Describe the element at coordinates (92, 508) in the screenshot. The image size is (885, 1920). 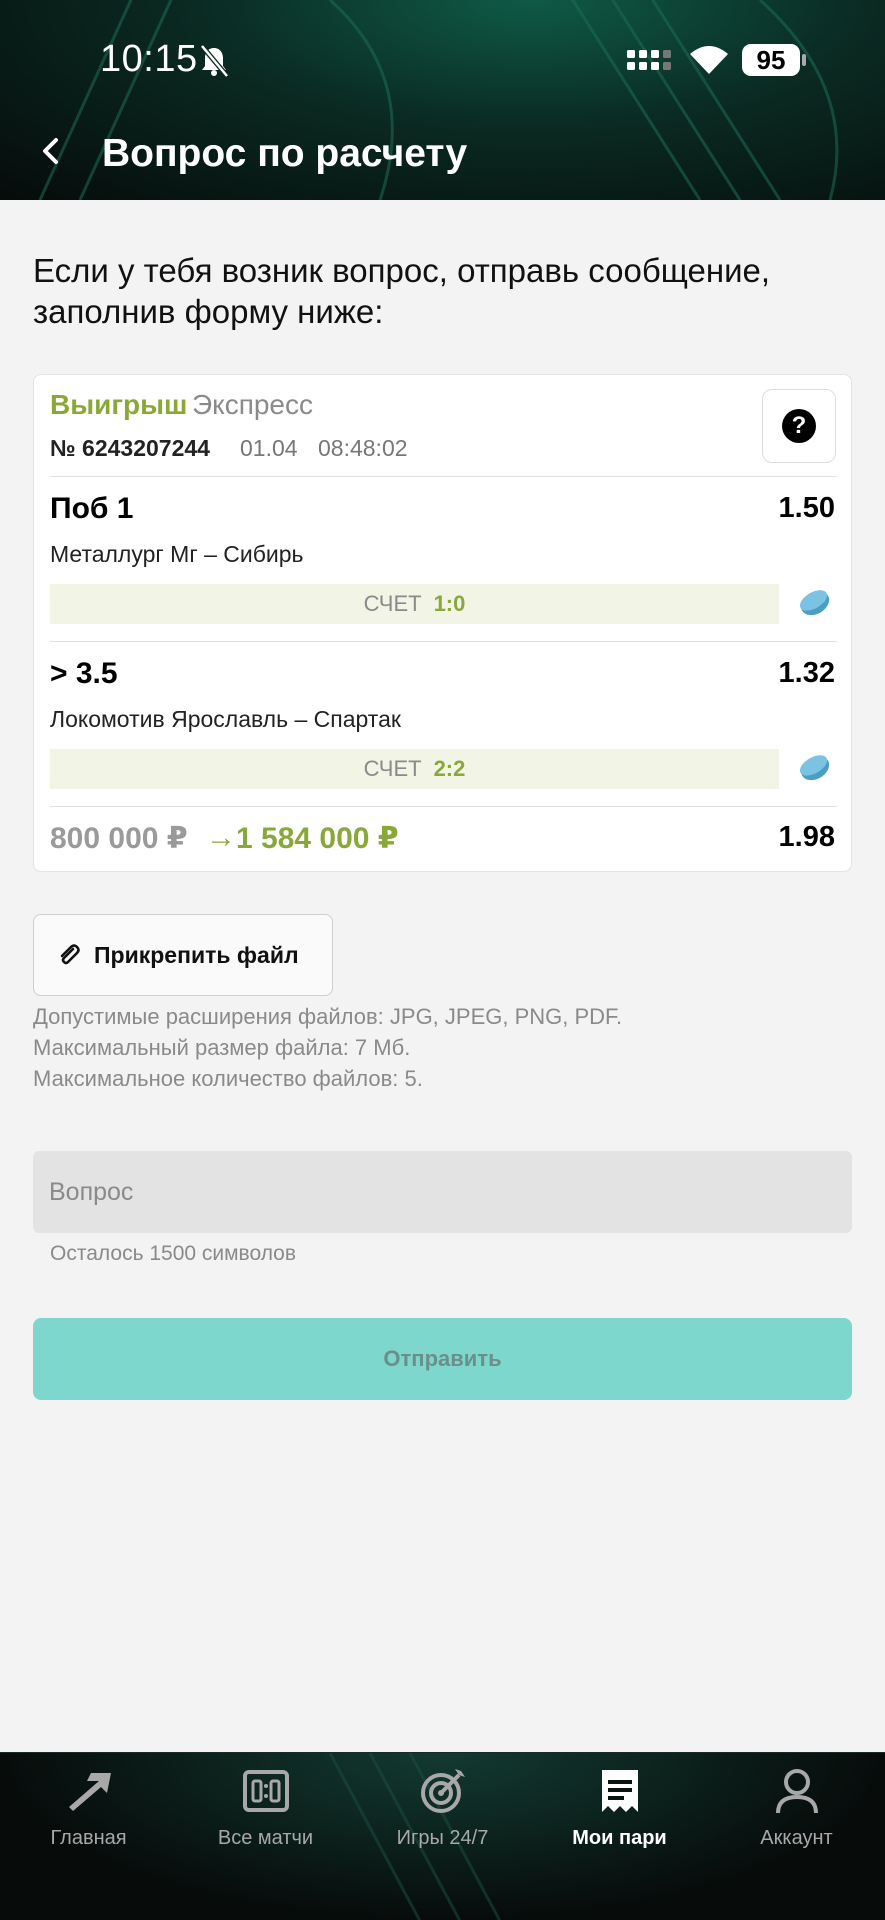
I see `selection-outcome: Поб 1` at that location.